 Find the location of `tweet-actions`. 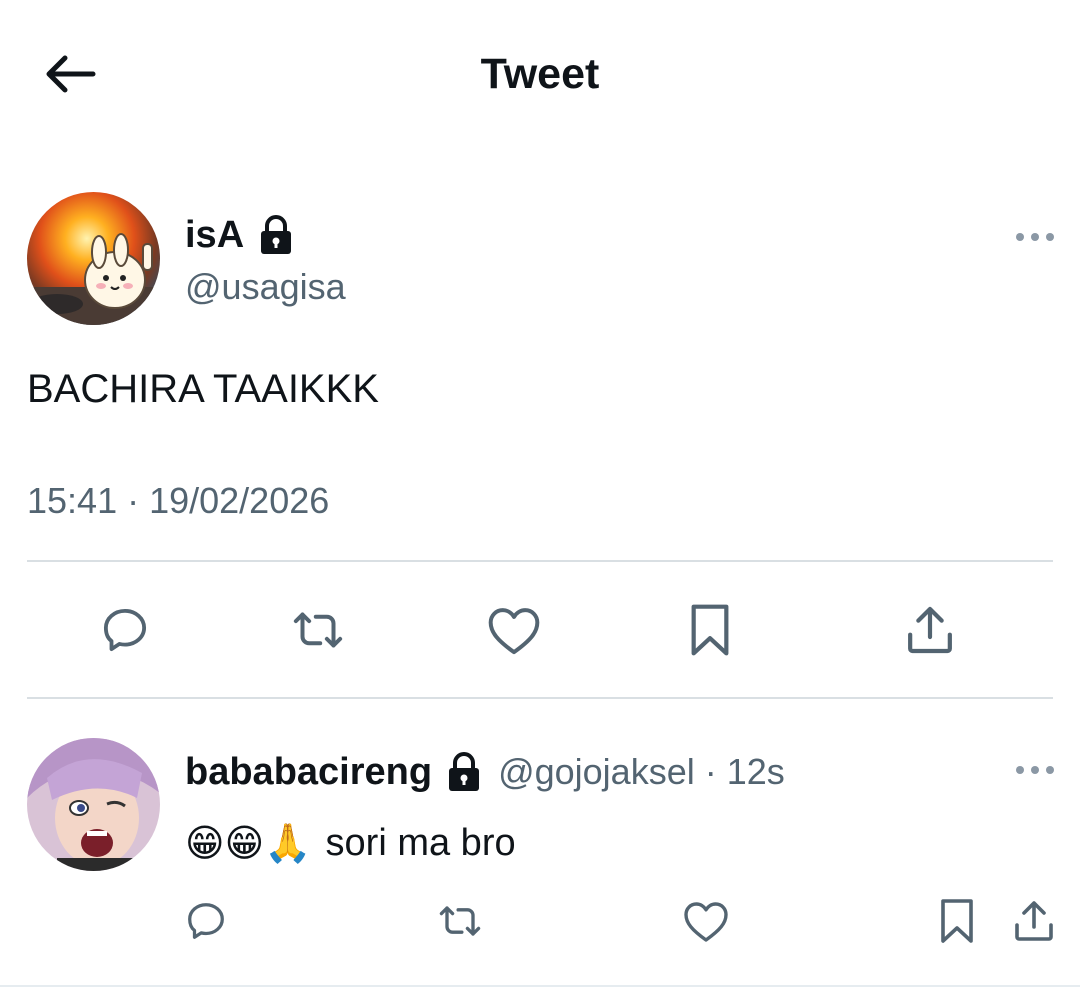

tweet-actions is located at coordinates (540, 630).